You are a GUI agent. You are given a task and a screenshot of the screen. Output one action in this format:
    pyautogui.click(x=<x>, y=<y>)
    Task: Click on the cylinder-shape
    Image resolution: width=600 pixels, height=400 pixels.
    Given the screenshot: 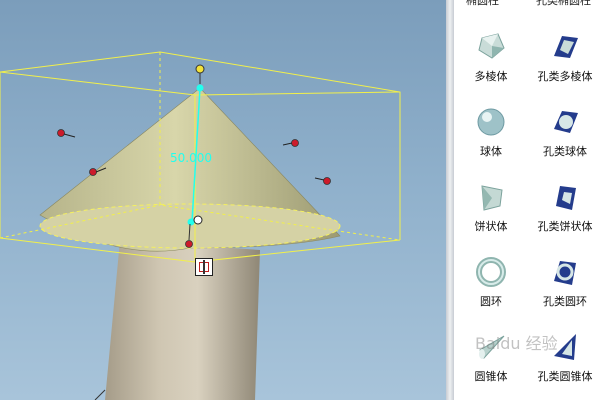 What is the action you would take?
    pyautogui.click(x=177, y=320)
    